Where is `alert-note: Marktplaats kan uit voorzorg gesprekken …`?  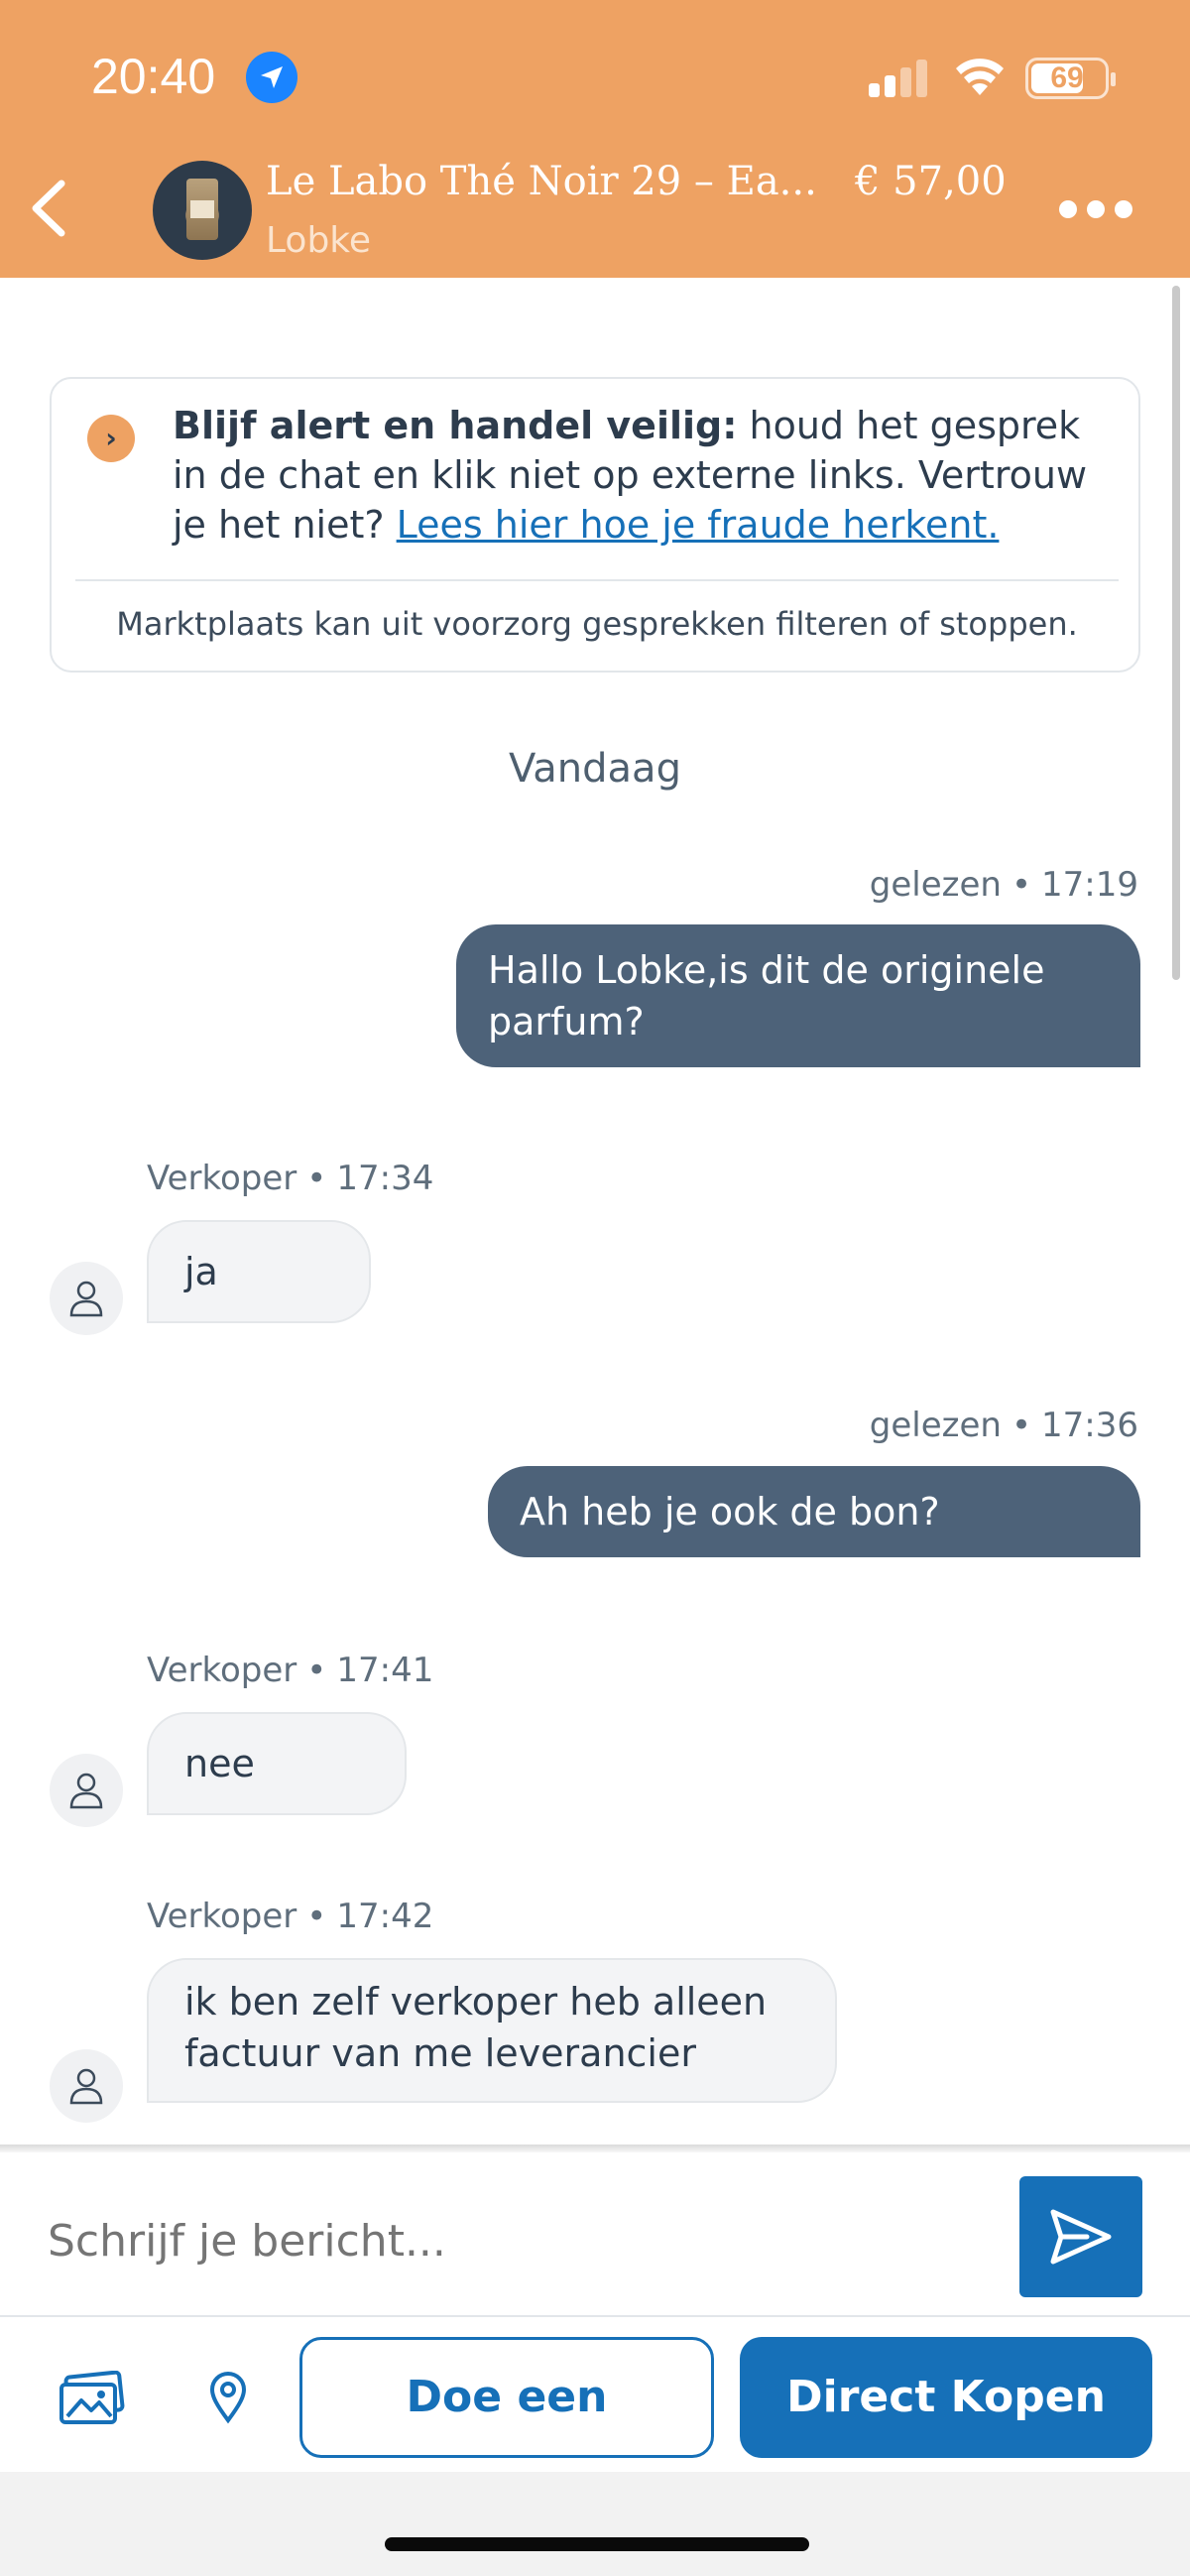
alert-note: Marktplaats kan uit voorzorg gesprekken … is located at coordinates (597, 624).